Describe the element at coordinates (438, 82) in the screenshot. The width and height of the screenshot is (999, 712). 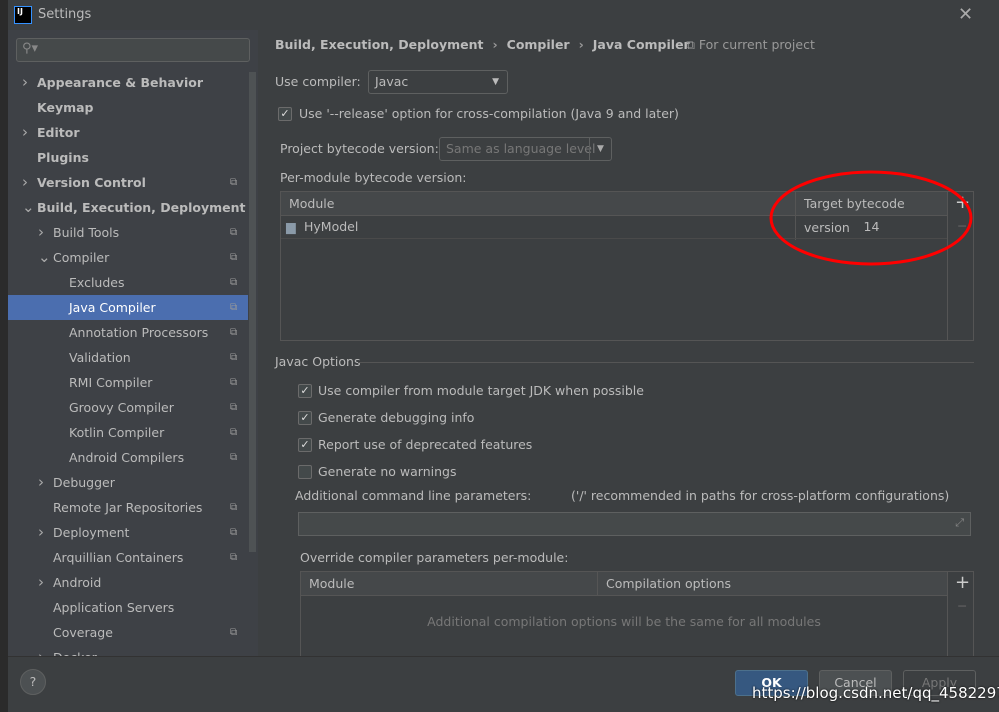
I see `compiler-select: Javac ▼` at that location.